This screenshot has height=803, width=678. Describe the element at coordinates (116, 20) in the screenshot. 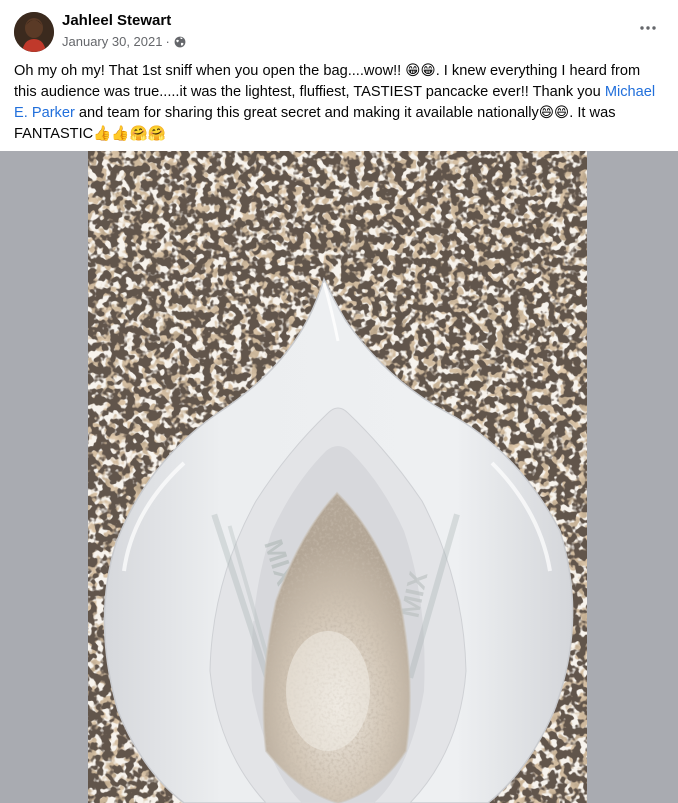

I see `author-name: Jahleel Stewart` at that location.